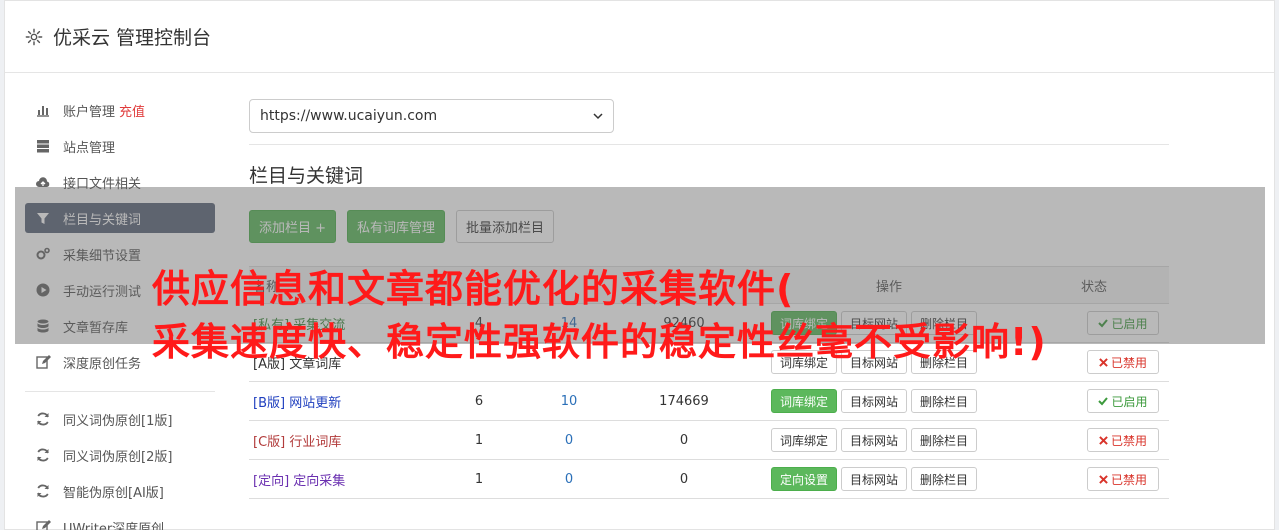 The image size is (1279, 530). I want to click on state-toggle-button: 已启用, so click(1123, 401).